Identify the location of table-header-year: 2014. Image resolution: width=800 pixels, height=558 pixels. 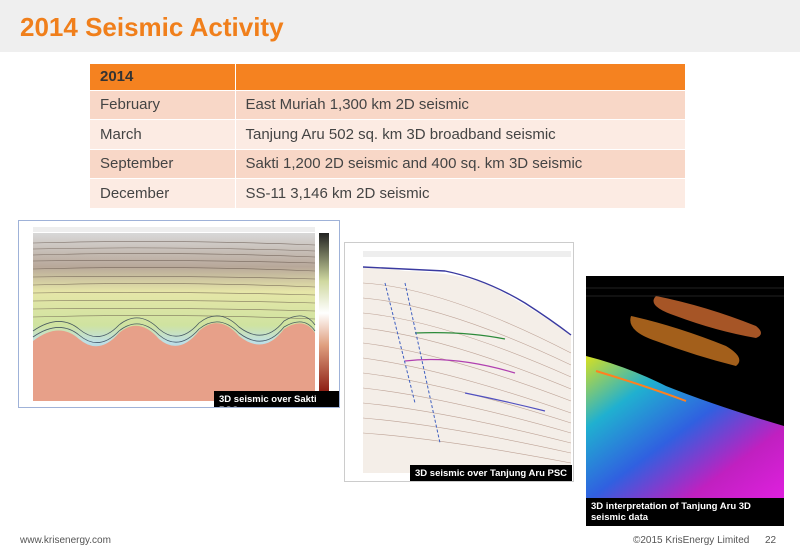
(162, 77).